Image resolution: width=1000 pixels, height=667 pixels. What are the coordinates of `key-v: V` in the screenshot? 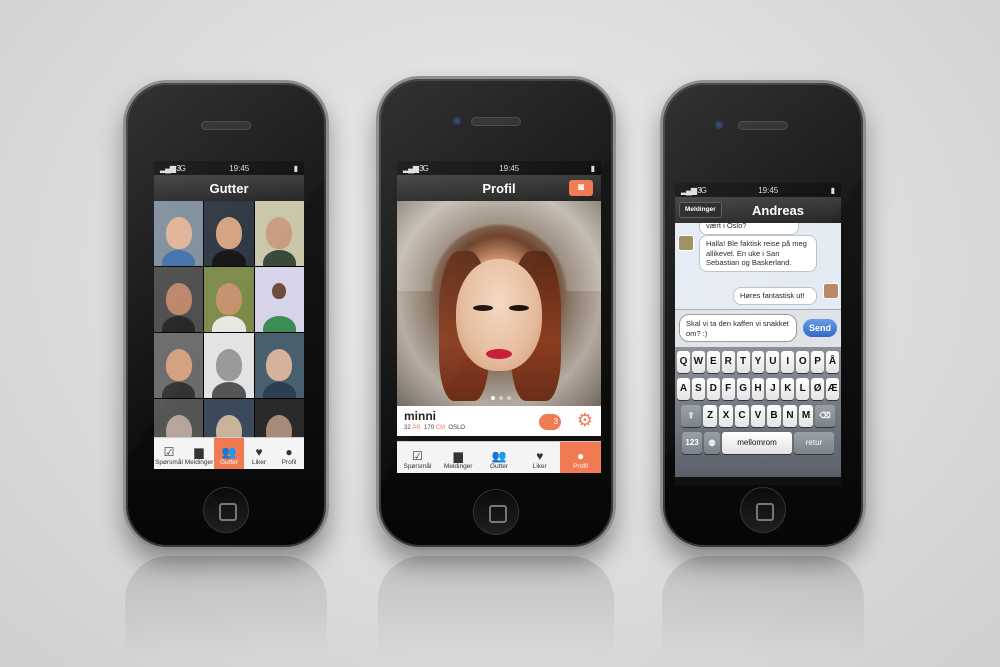 It's located at (758, 416).